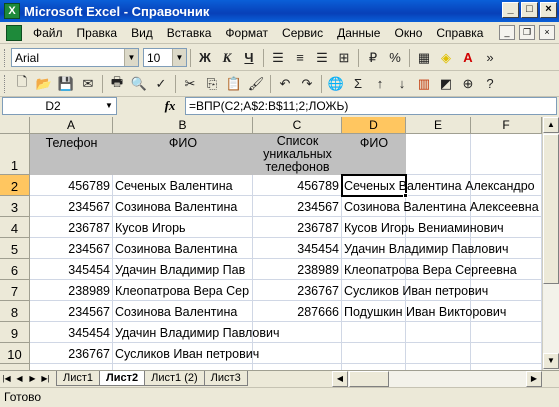 Image resolution: width=559 pixels, height=407 pixels. I want to click on menu-tools: Сервис, so click(302, 33).